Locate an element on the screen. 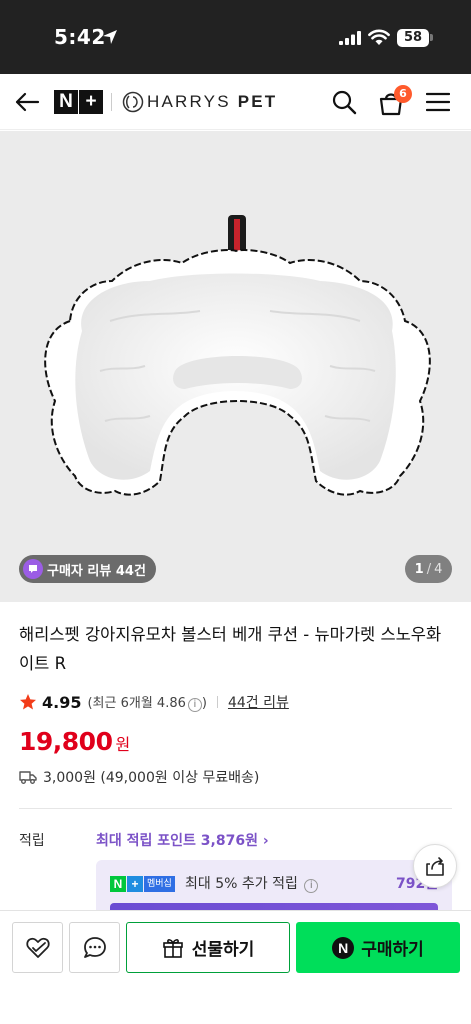  review-chip-icon is located at coordinates (33, 569).